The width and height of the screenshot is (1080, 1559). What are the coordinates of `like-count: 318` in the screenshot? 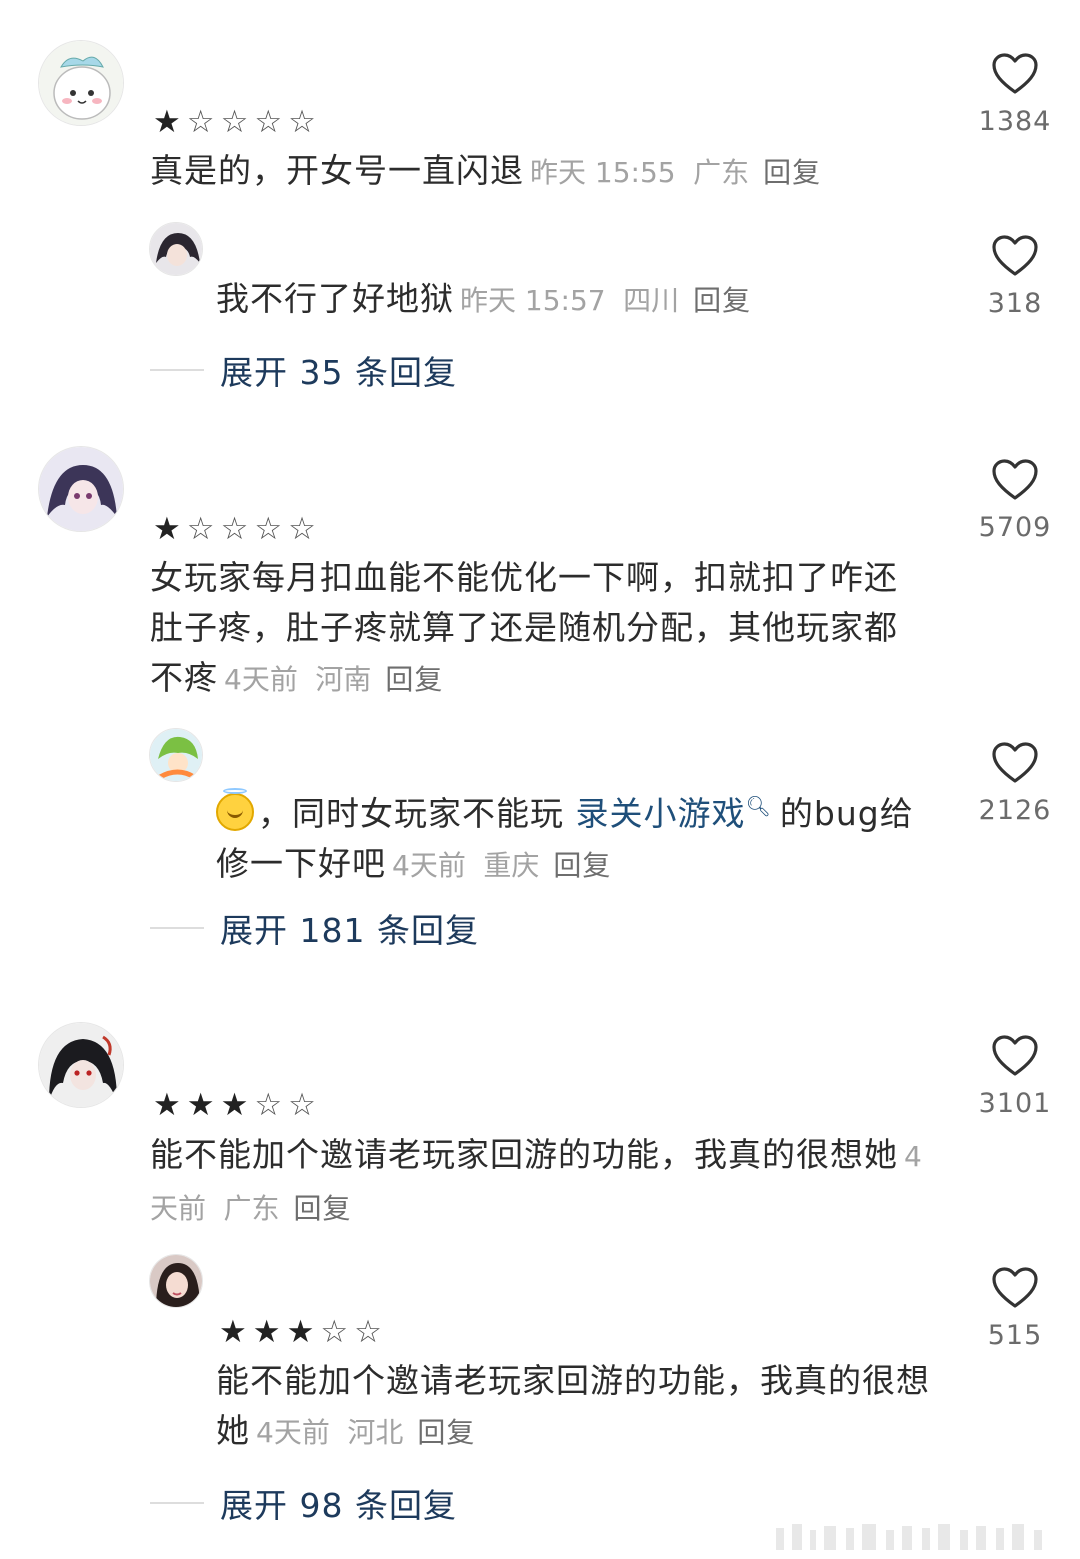 It's located at (1015, 303).